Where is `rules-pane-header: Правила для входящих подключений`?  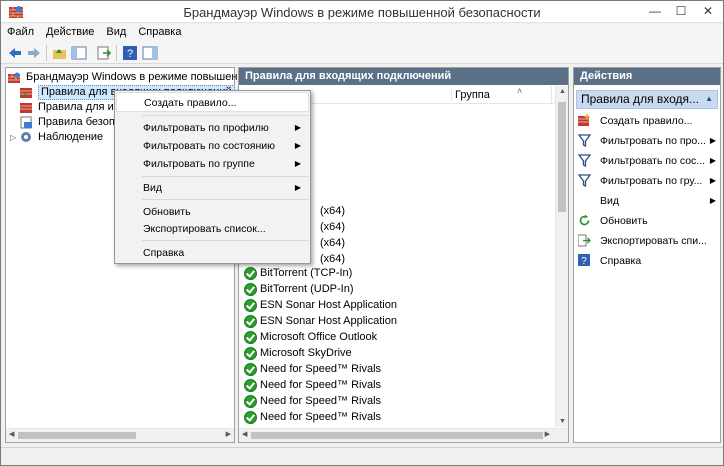 rules-pane-header: Правила для входящих подключений is located at coordinates (403, 76).